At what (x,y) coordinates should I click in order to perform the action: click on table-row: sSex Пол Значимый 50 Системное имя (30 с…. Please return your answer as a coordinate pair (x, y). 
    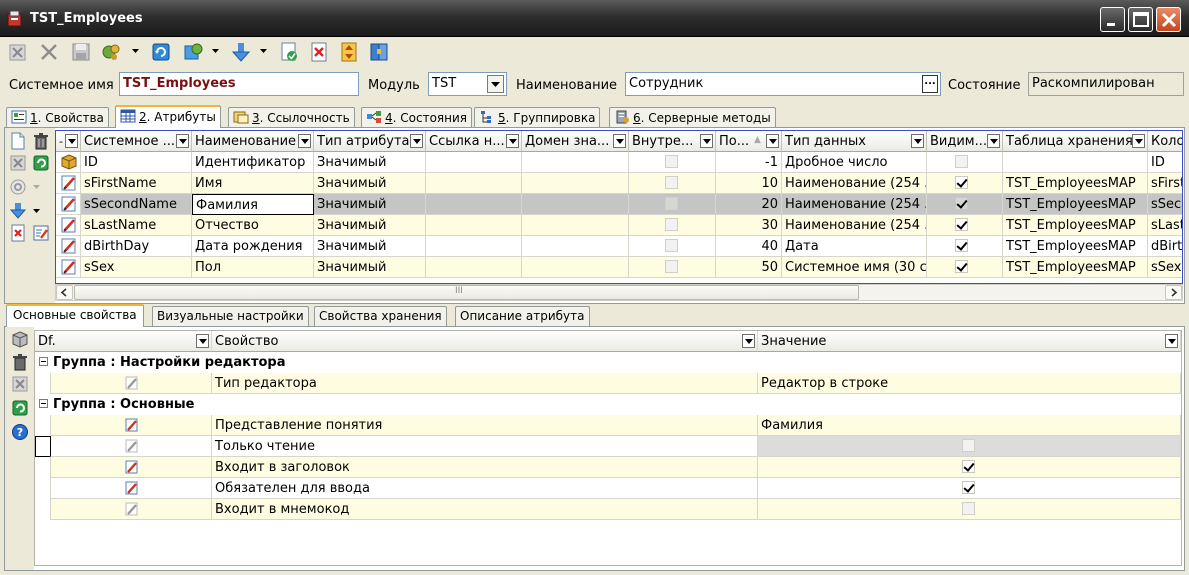
    Looking at the image, I should click on (619, 267).